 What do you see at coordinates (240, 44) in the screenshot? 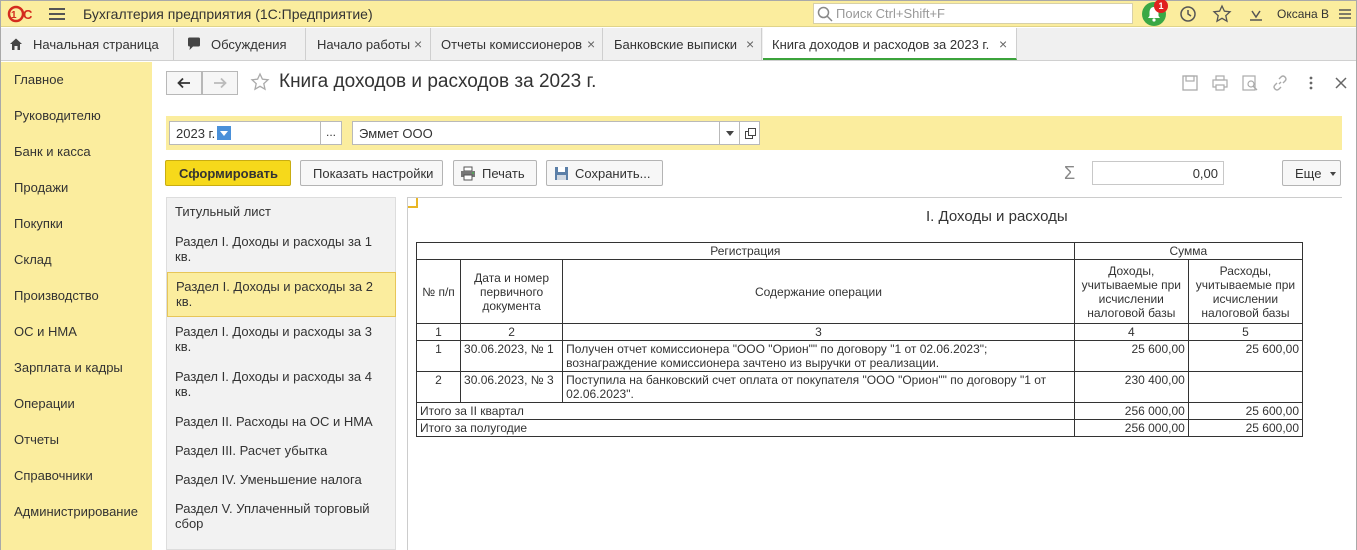
I see `tab-discussions: Обсуждения` at bounding box center [240, 44].